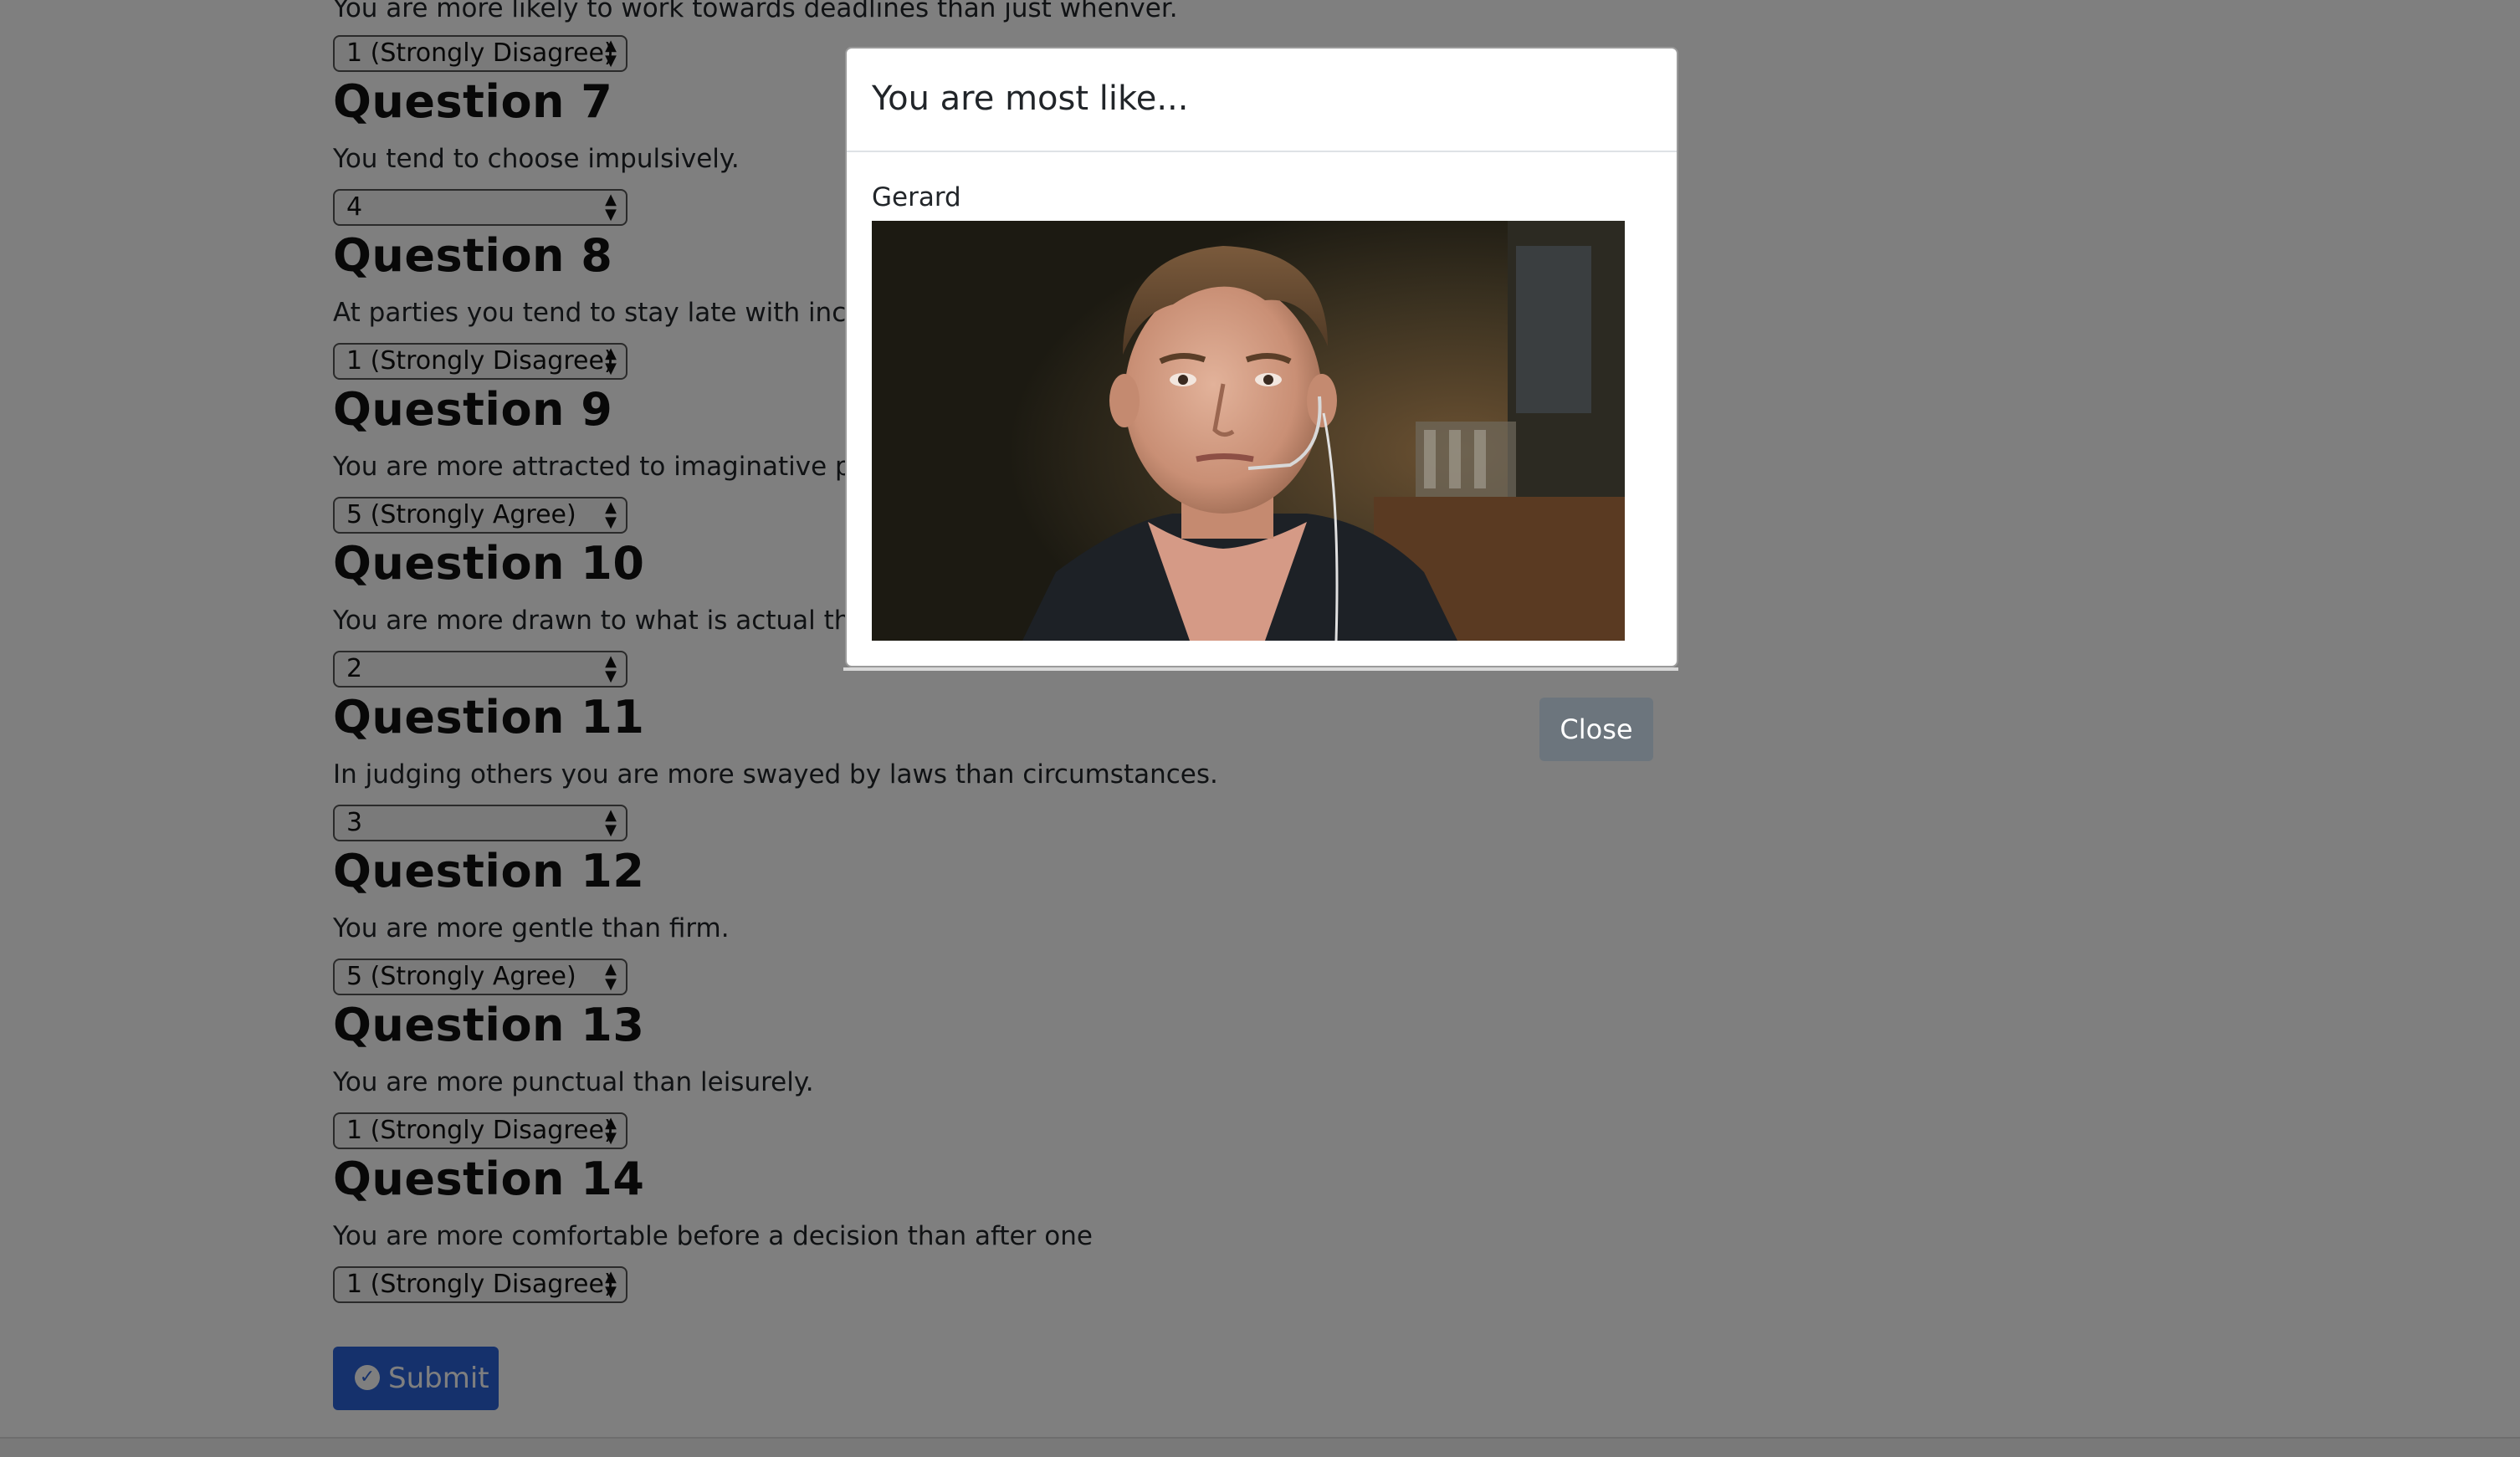  I want to click on modal-divider, so click(1260, 669).